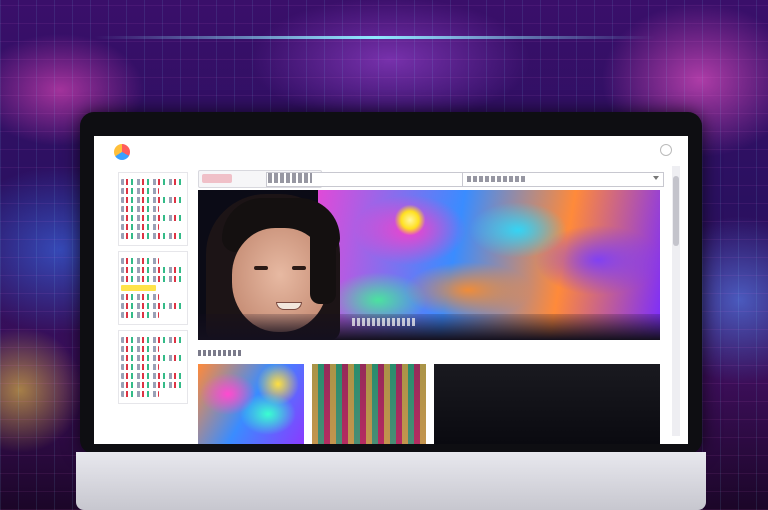  I want to click on monitor-chin, so click(391, 481).